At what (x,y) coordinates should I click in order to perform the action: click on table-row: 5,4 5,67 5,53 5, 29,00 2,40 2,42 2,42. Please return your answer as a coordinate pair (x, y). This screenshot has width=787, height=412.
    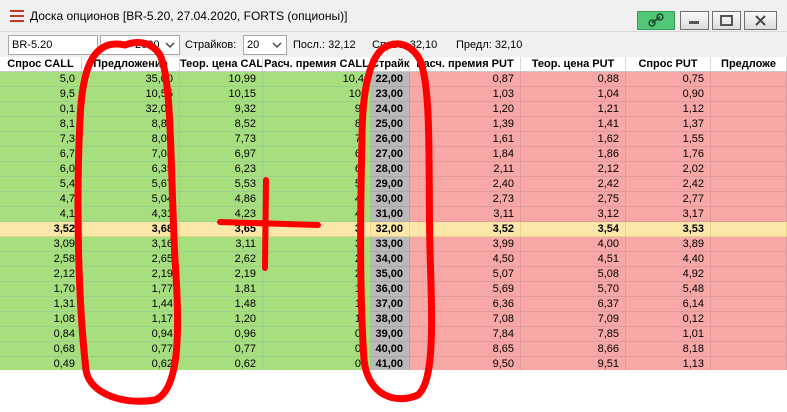
    Looking at the image, I should click on (393, 184).